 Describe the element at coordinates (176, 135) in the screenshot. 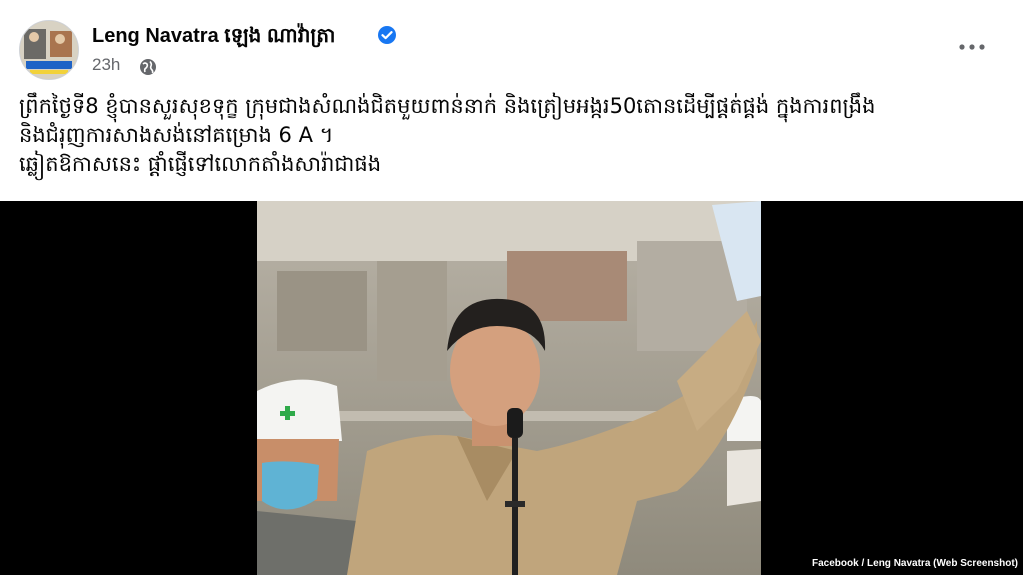

I see `post-text-line: និងជំរុញការសាងសង់នៅគម្រោង 6 A ។` at that location.